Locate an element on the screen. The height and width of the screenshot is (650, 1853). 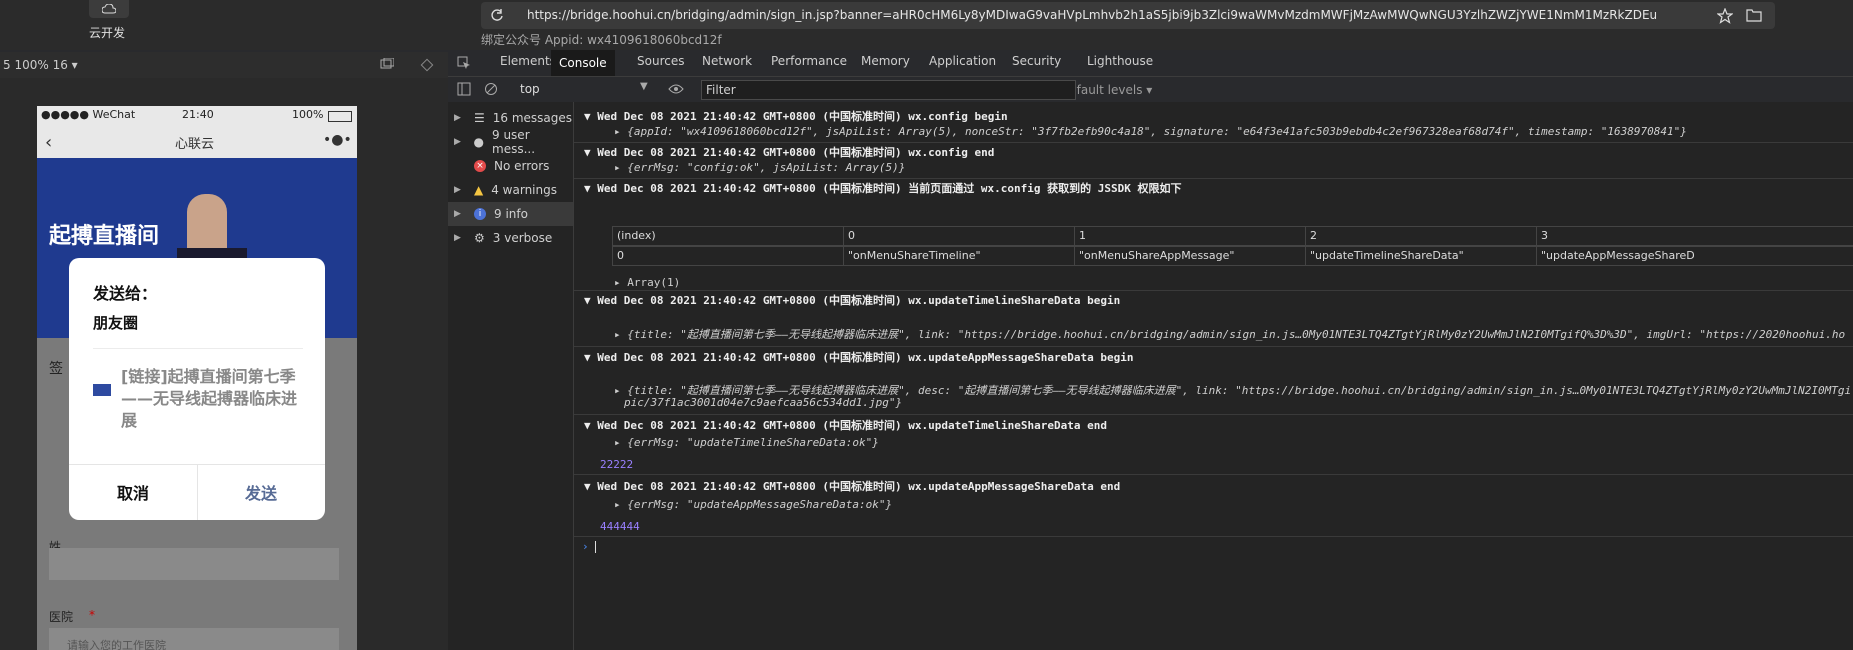
folder-icon is located at coordinates (1754, 16).